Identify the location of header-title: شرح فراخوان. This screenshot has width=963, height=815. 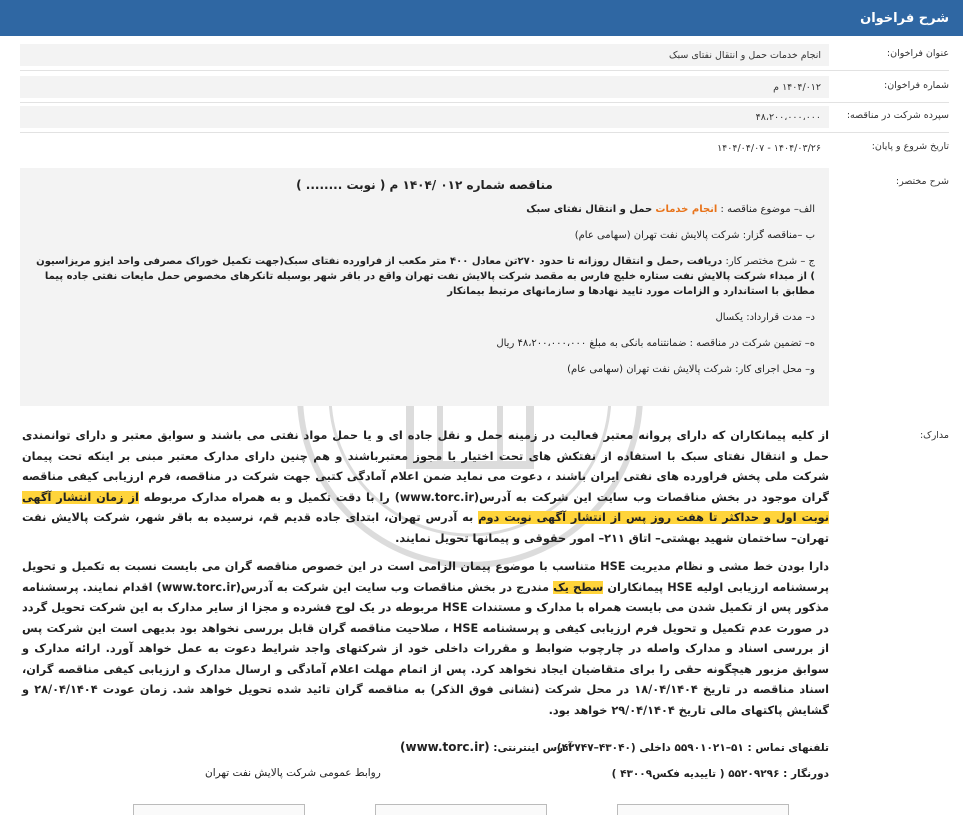
(904, 18).